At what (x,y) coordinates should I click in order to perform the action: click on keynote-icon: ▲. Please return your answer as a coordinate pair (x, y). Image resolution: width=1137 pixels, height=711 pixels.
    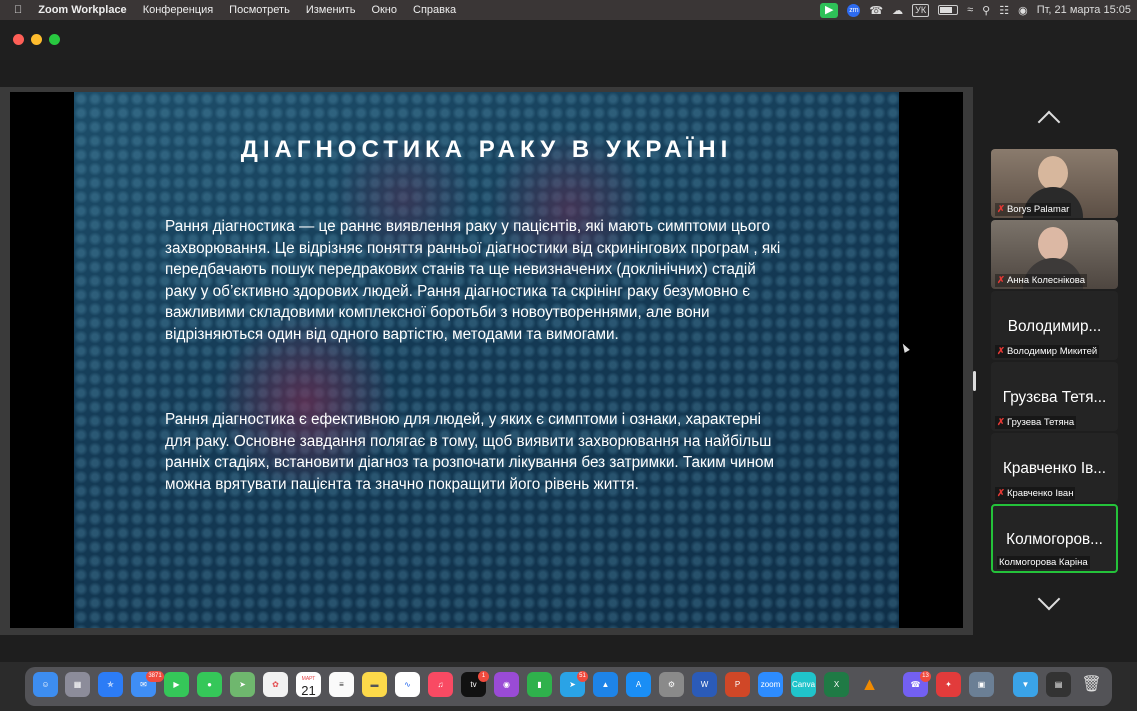
    Looking at the image, I should click on (605, 684).